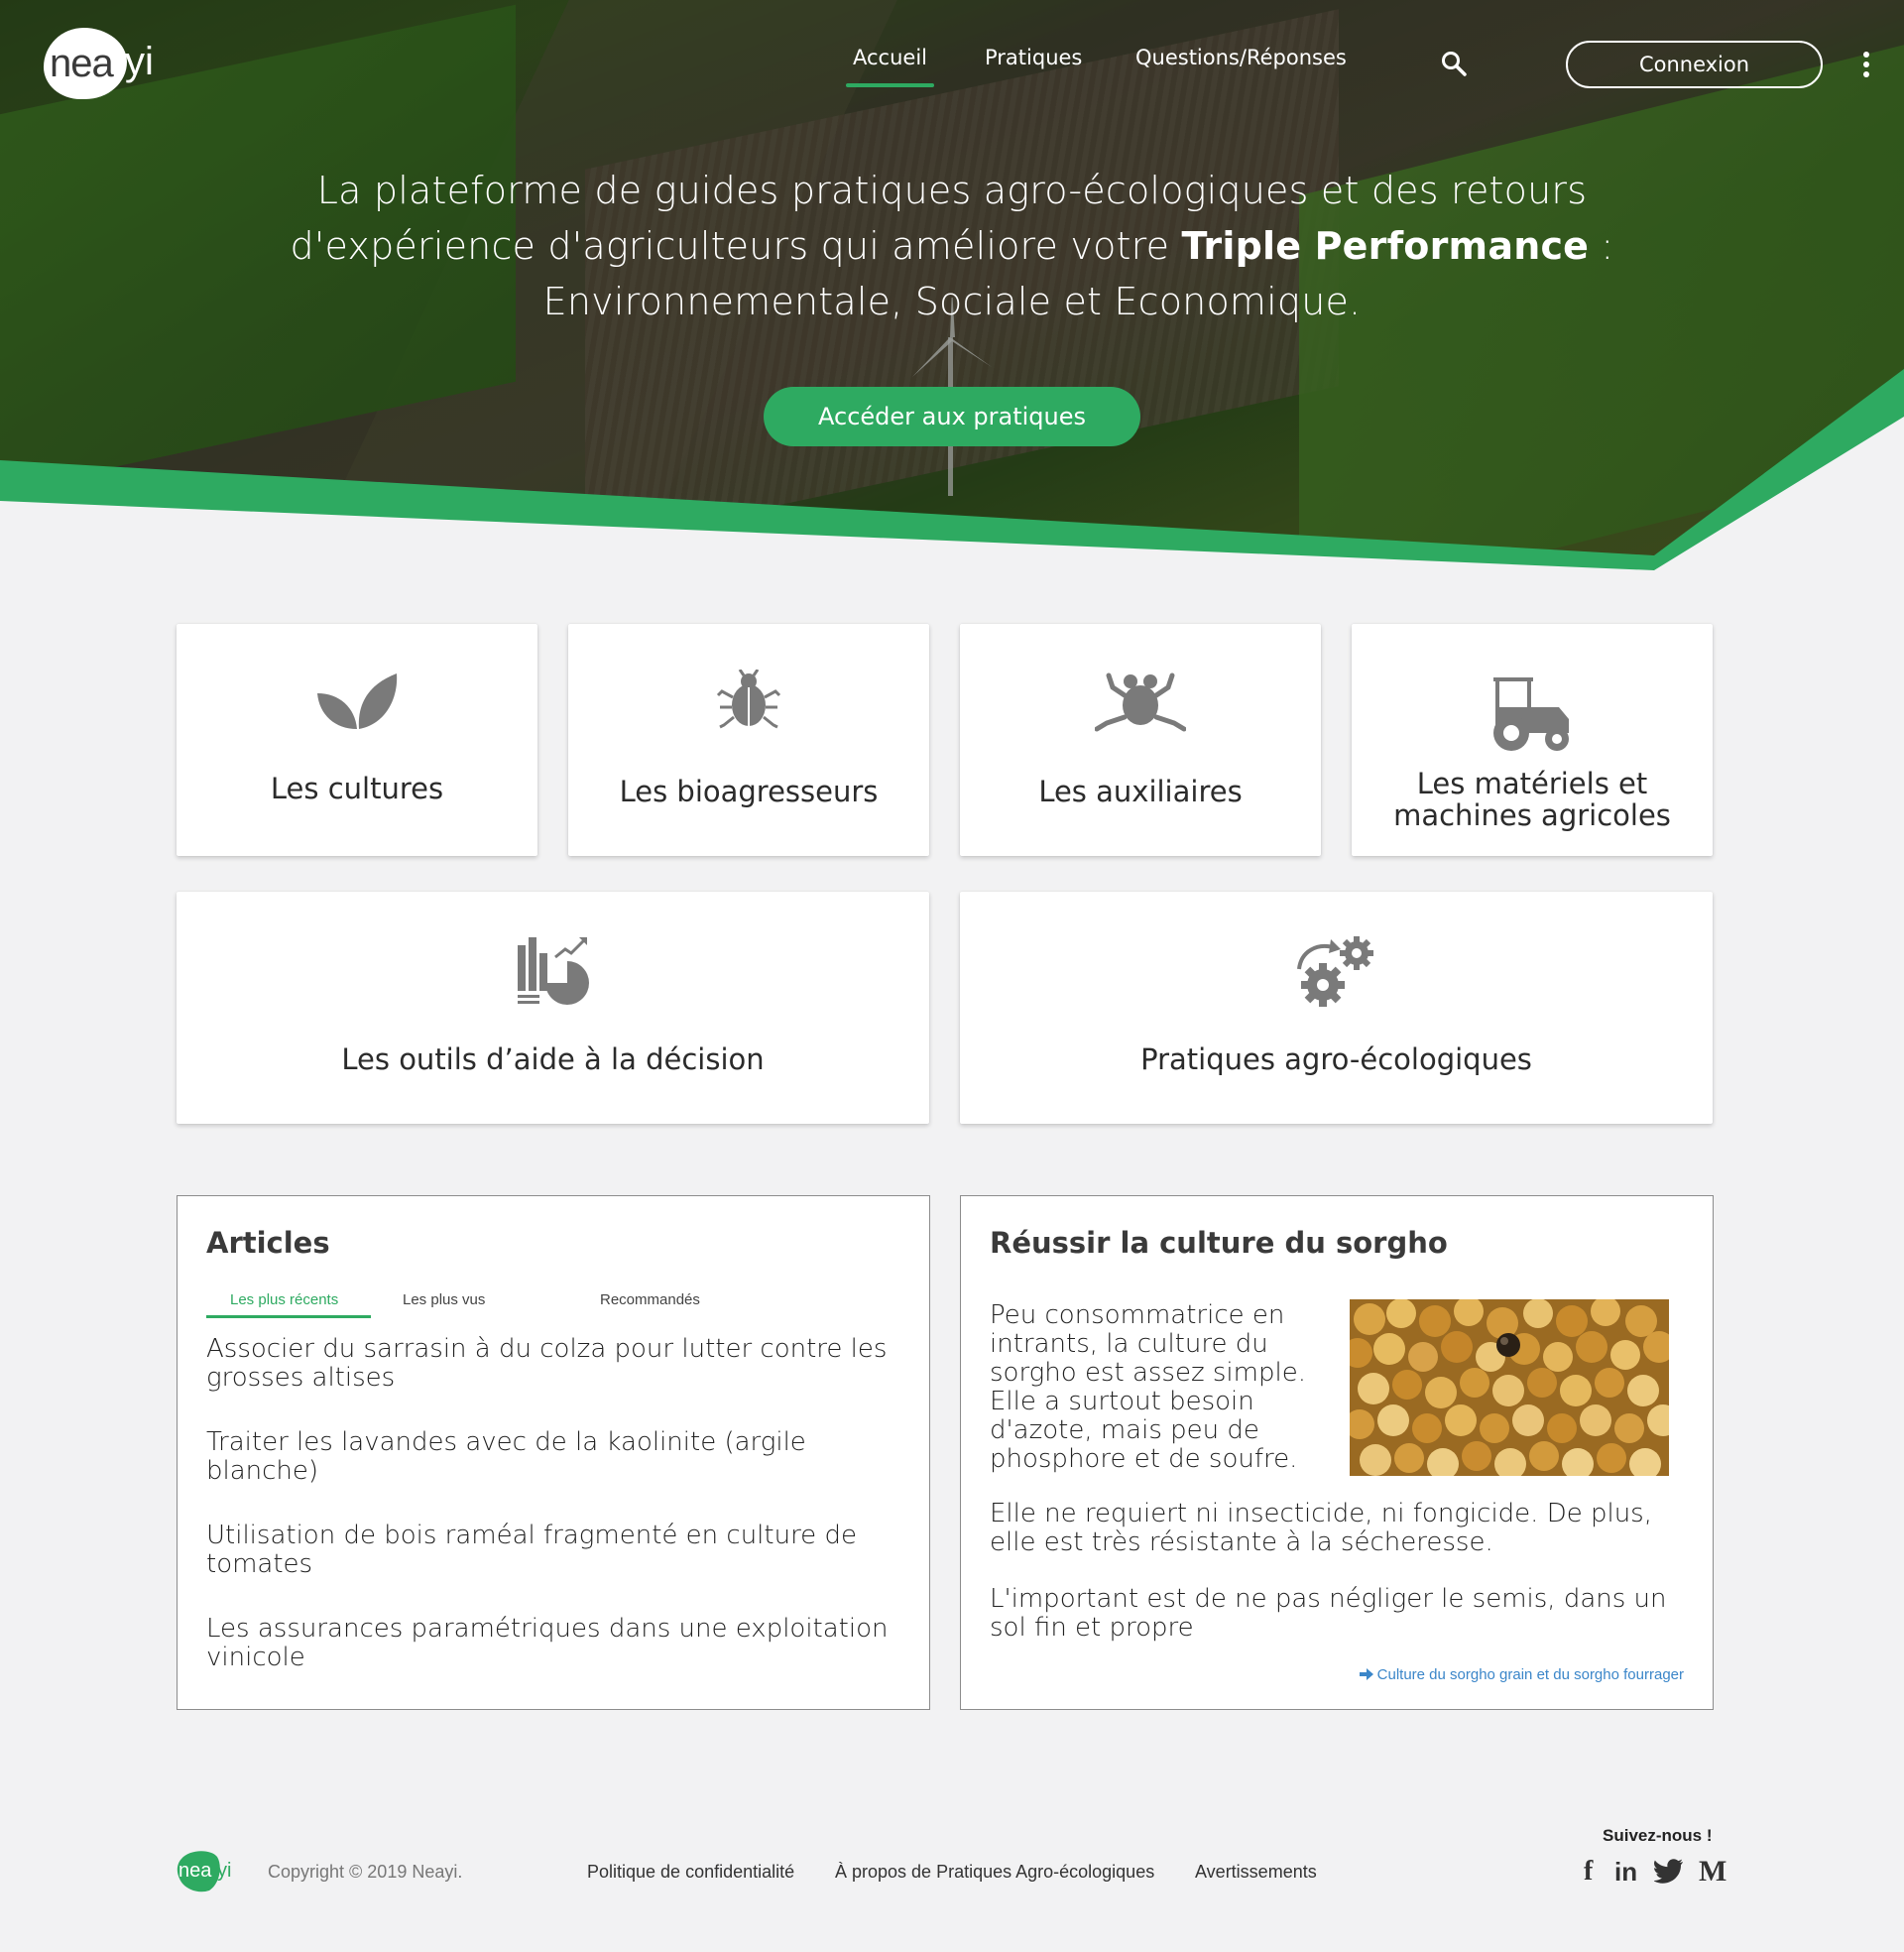 The height and width of the screenshot is (1952, 1904). What do you see at coordinates (1866, 64) in the screenshot?
I see `kebab-menu-icon` at bounding box center [1866, 64].